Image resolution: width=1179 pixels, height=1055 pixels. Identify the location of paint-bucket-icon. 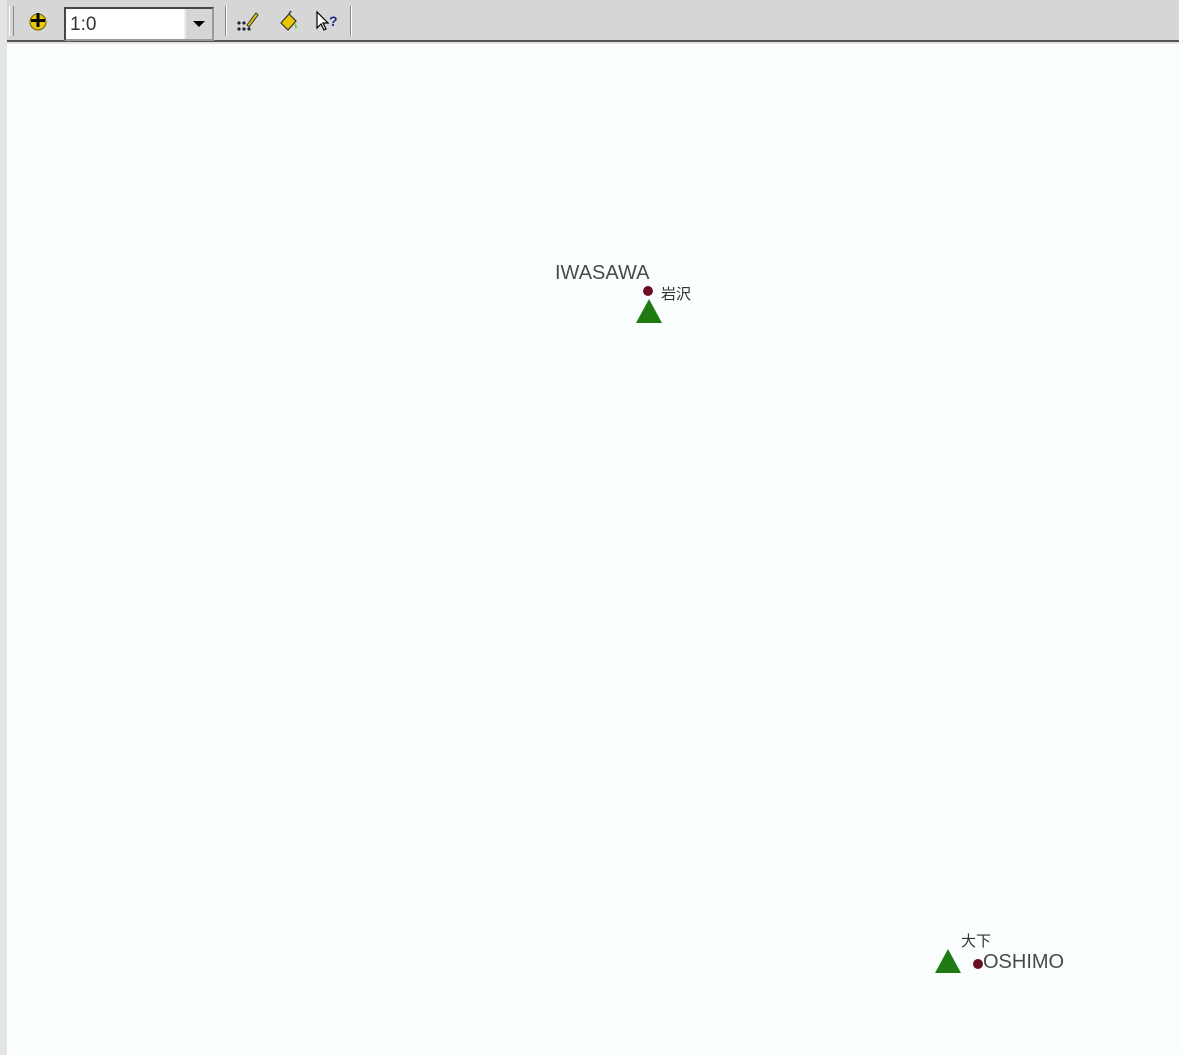
(288, 20).